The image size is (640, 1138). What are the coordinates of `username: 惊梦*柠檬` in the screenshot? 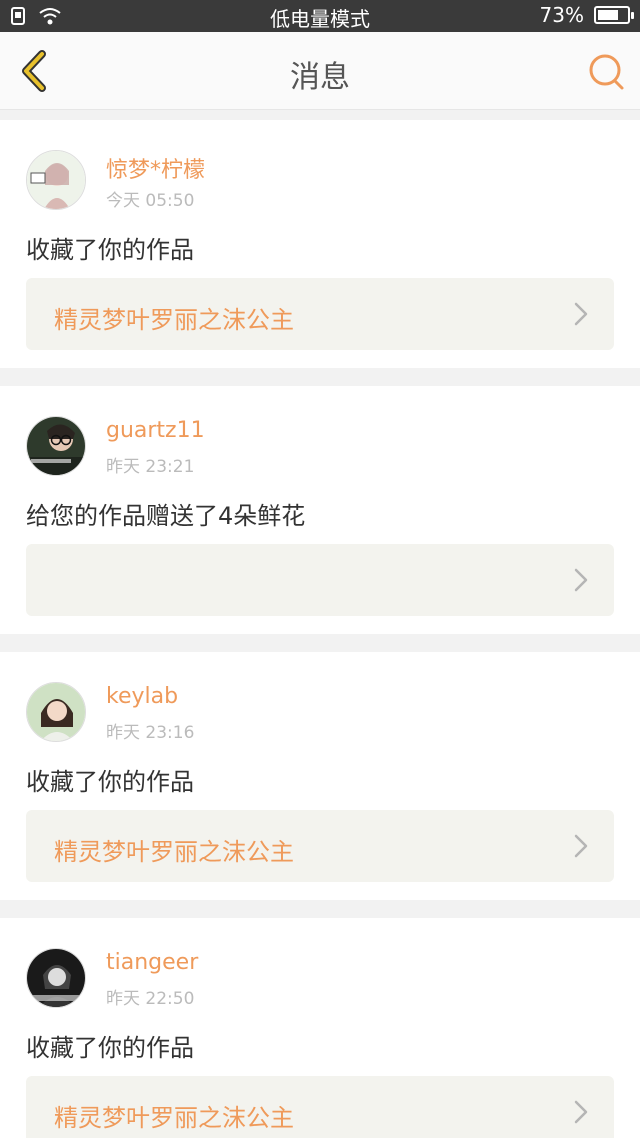 It's located at (155, 168).